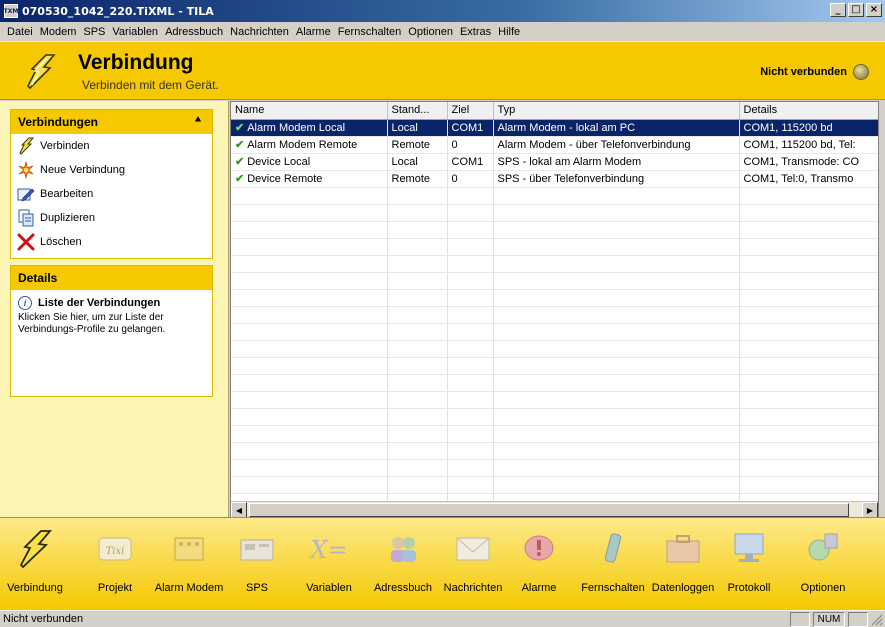  What do you see at coordinates (189, 566) in the screenshot?
I see `toolbar-alarm-modem-button: Alarm Modem` at bounding box center [189, 566].